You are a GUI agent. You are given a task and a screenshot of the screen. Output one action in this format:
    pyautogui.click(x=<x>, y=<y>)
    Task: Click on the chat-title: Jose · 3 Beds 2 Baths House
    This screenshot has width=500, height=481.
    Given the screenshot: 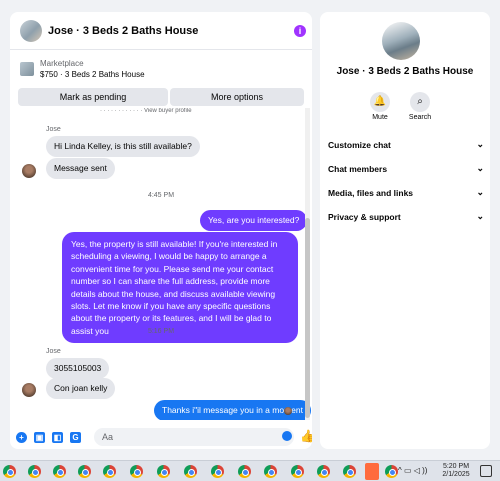 What is the action you would take?
    pyautogui.click(x=123, y=31)
    